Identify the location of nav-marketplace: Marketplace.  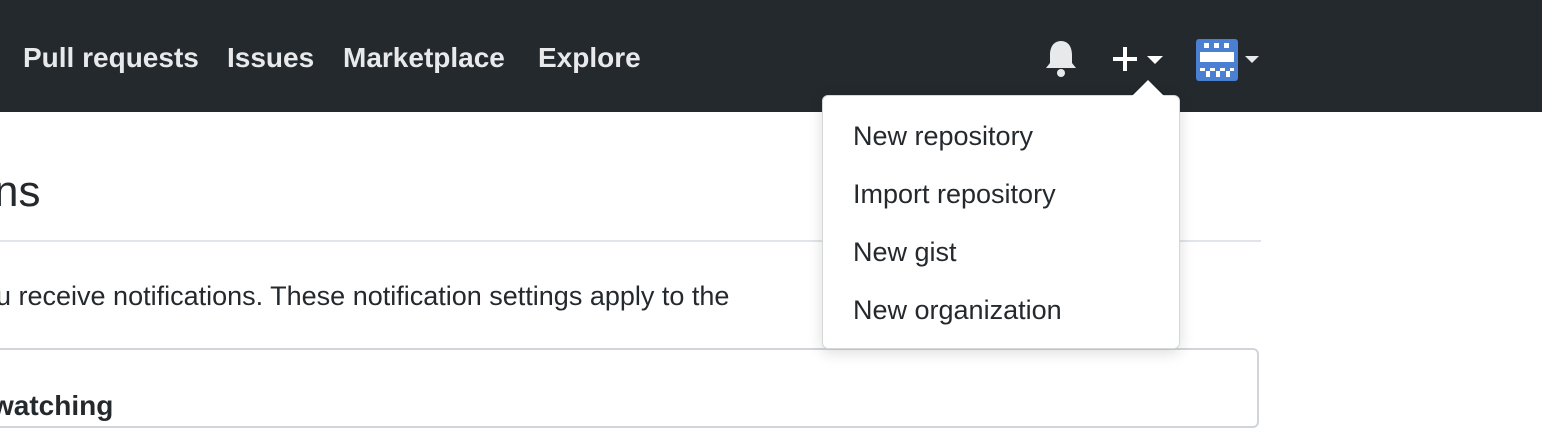
(424, 58).